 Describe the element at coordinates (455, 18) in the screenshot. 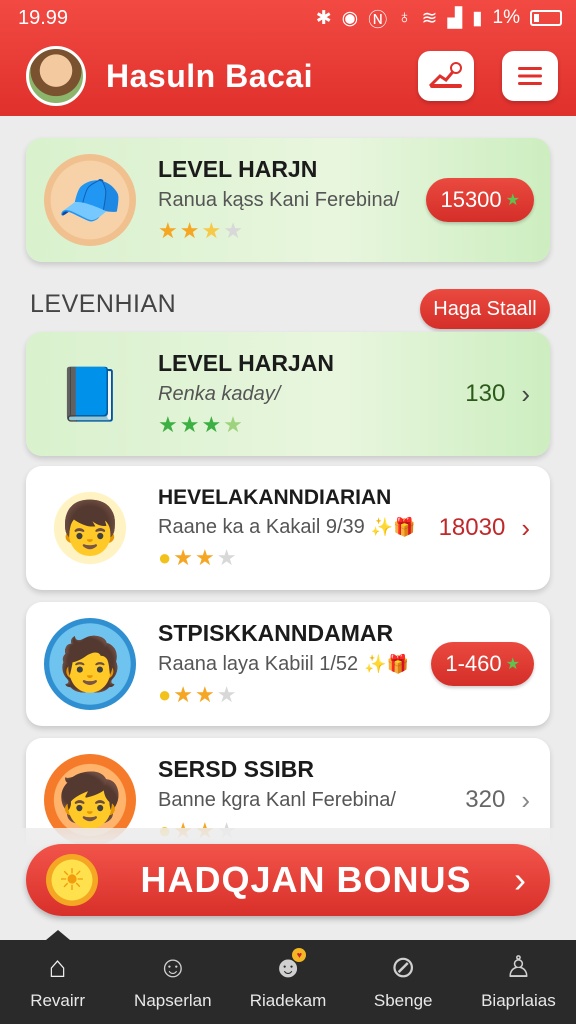

I see `signal-icon: ▟` at that location.